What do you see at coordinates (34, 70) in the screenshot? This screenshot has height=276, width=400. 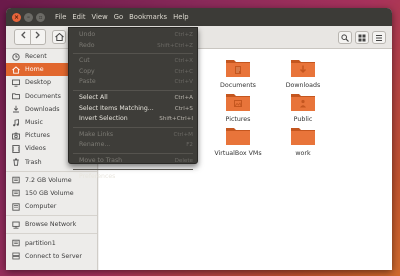 I see `sidebar-item-label: Home` at bounding box center [34, 70].